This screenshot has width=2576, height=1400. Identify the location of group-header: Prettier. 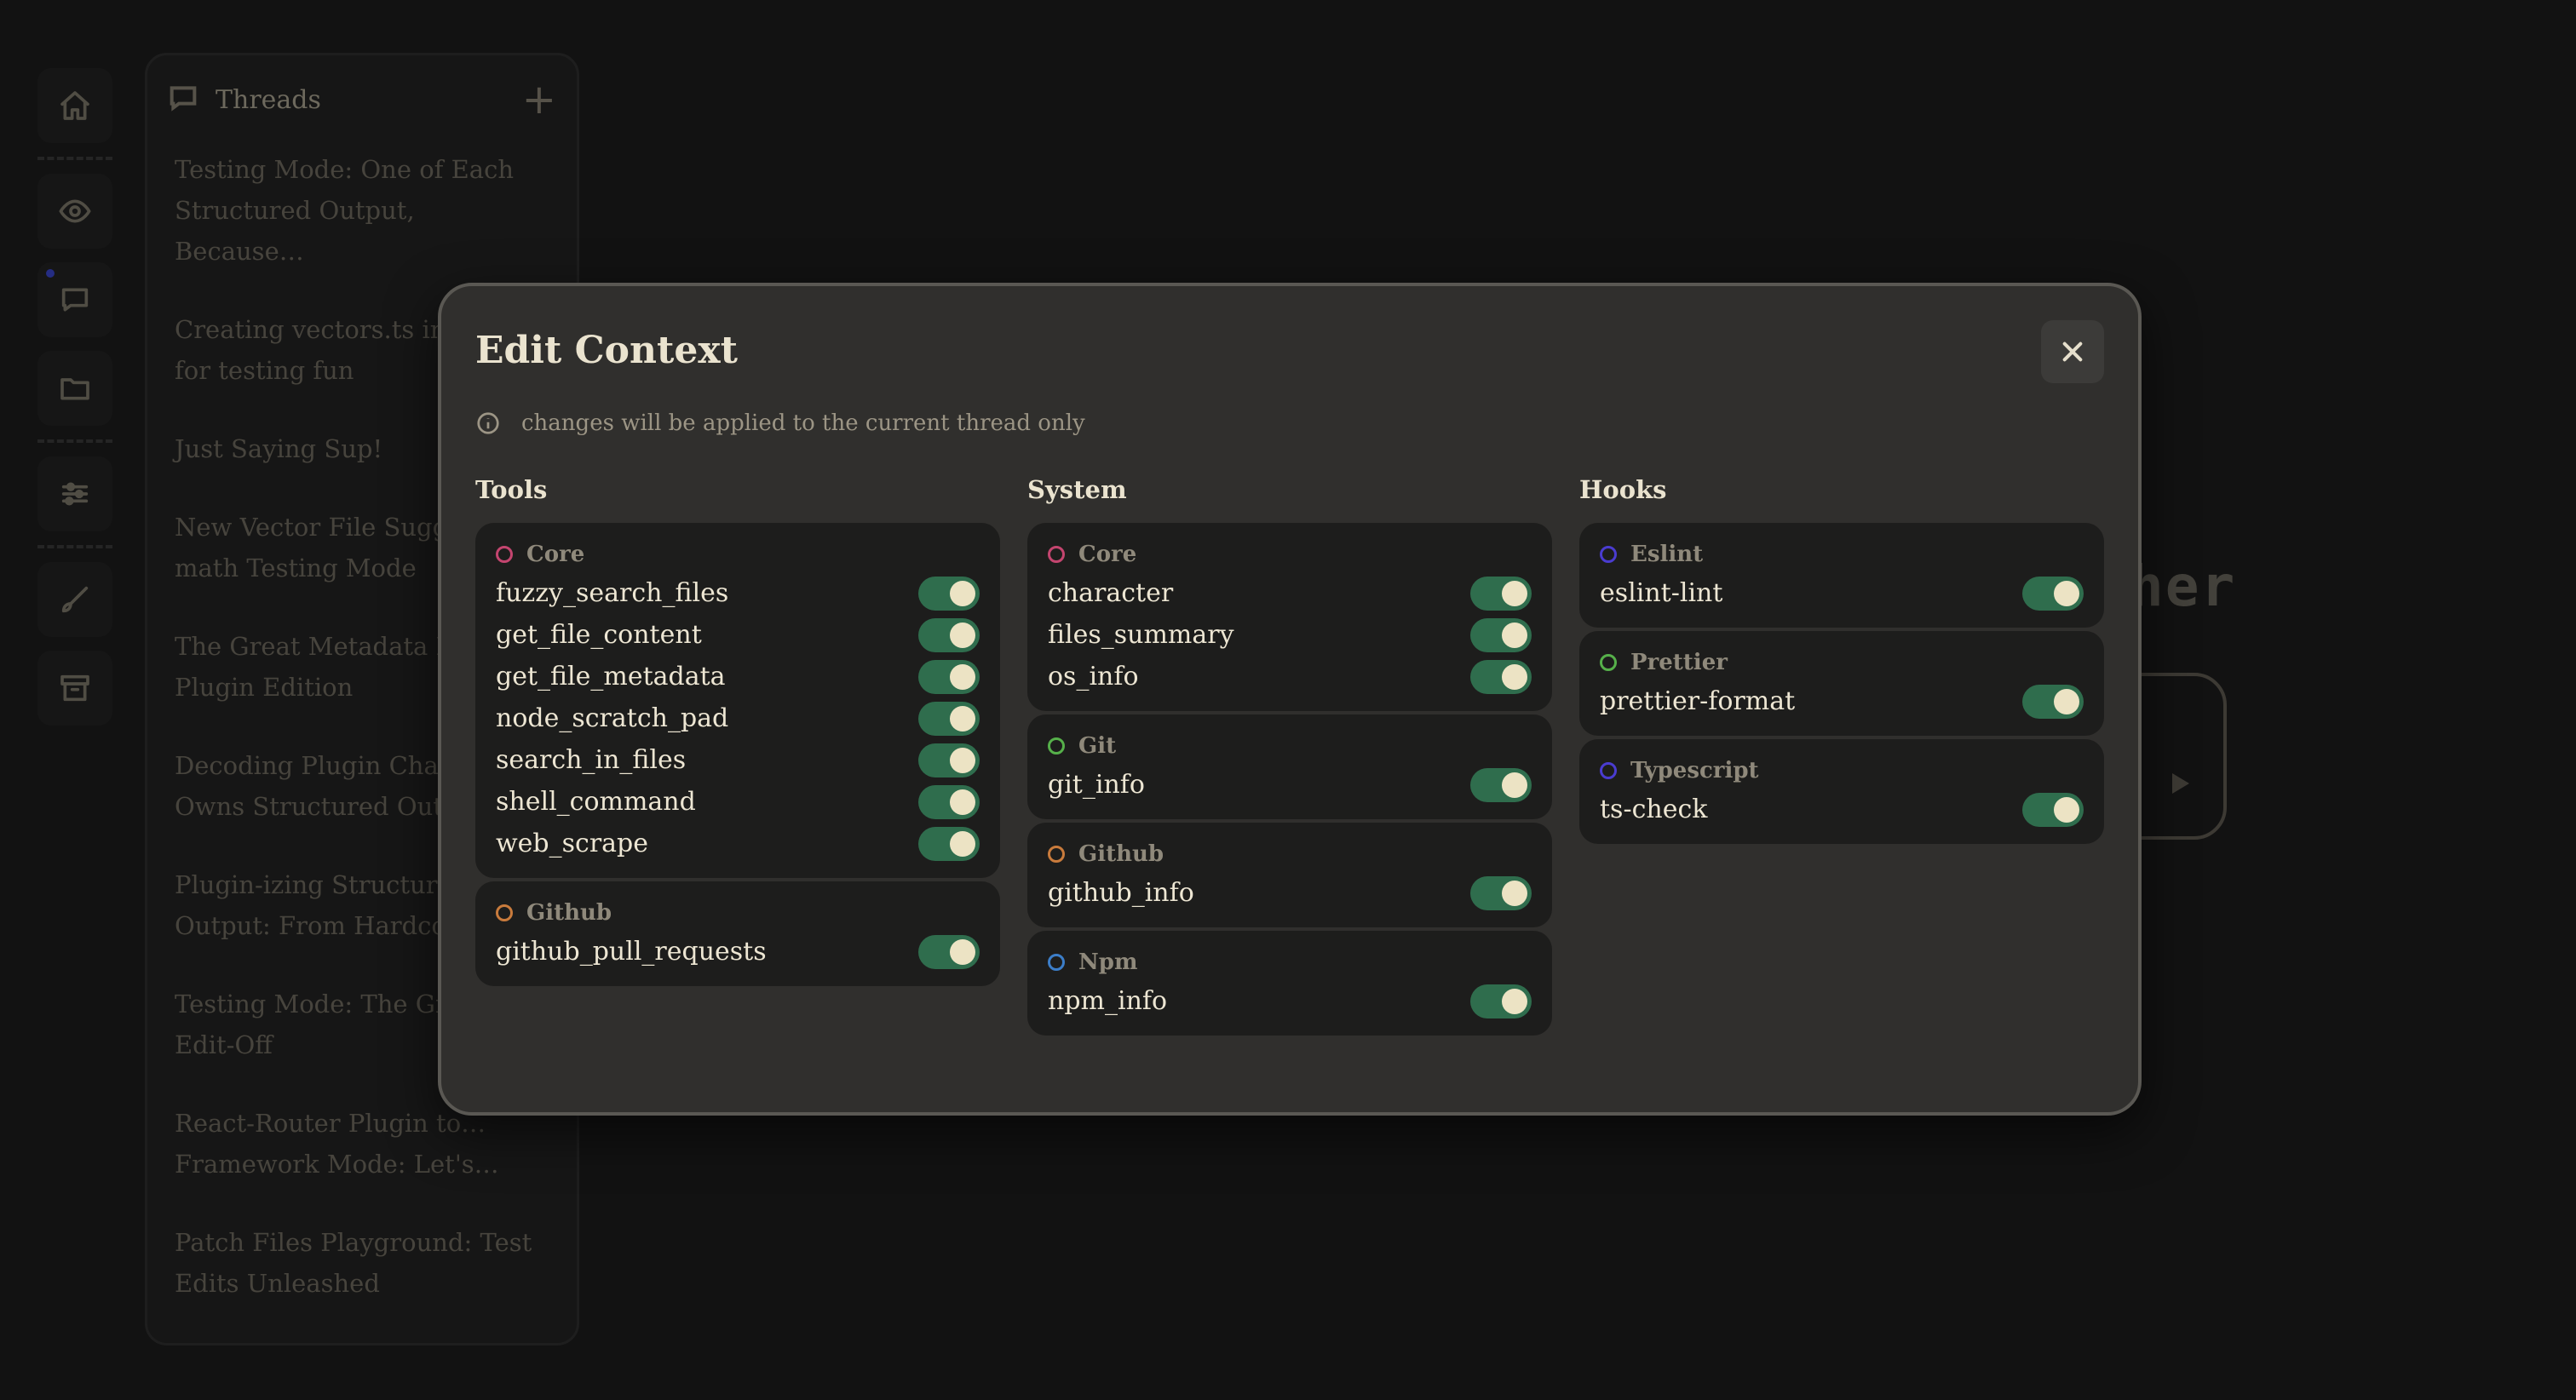
(1842, 662).